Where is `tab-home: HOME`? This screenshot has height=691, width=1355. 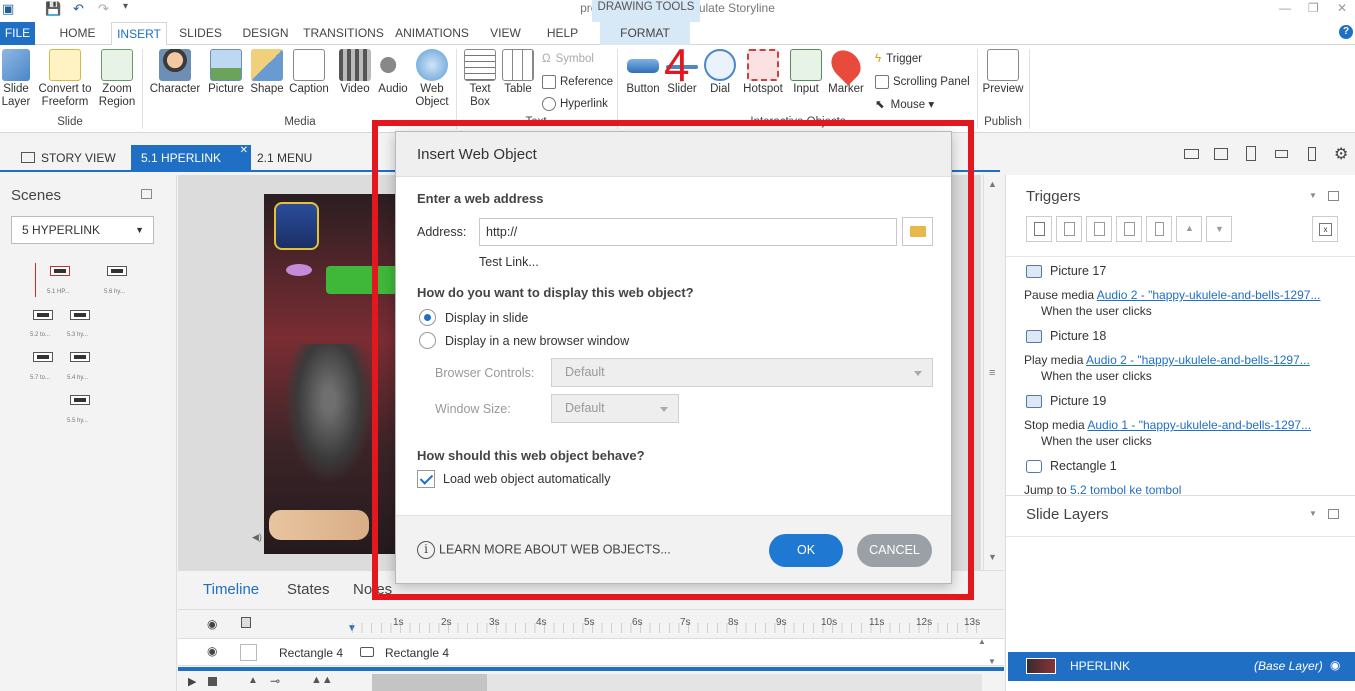
tab-home: HOME is located at coordinates (77, 33).